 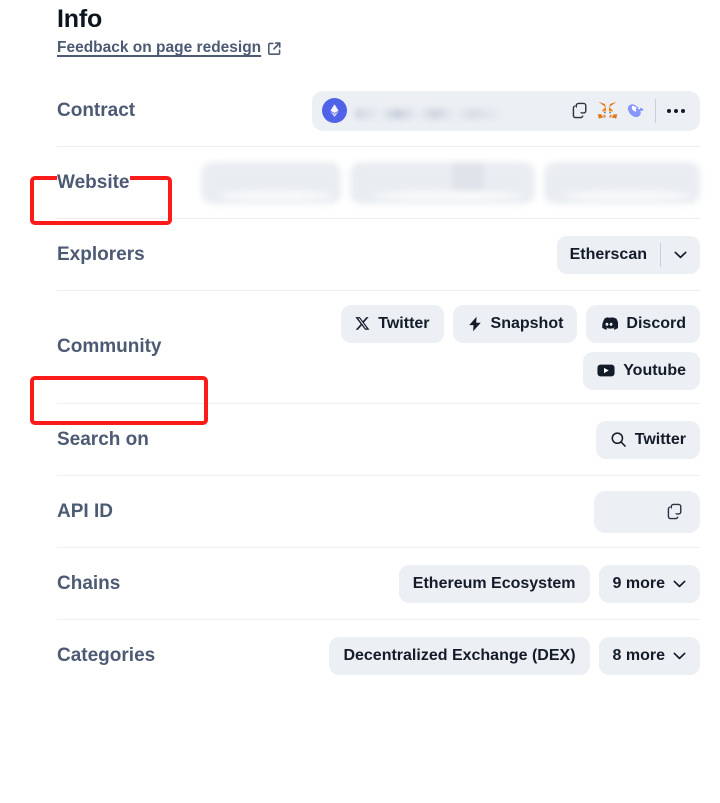 I want to click on feedback-link: Feedback on page redesign, so click(x=169, y=48).